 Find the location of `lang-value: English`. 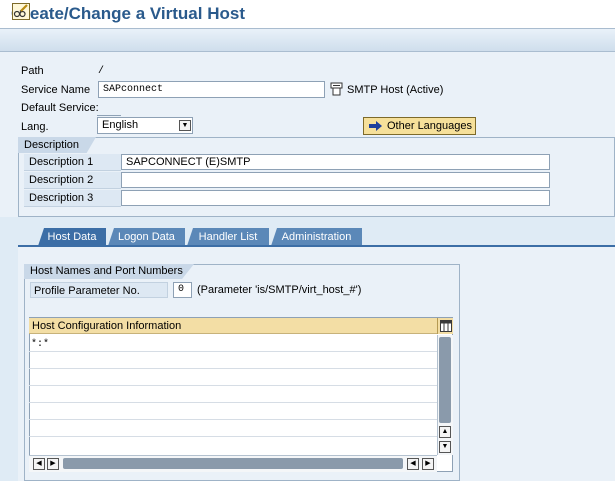

lang-value: English is located at coordinates (120, 125).